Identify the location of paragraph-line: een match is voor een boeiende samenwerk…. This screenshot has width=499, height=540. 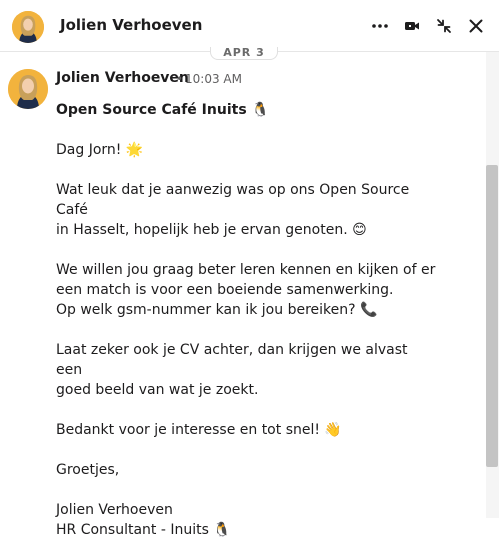
(225, 290).